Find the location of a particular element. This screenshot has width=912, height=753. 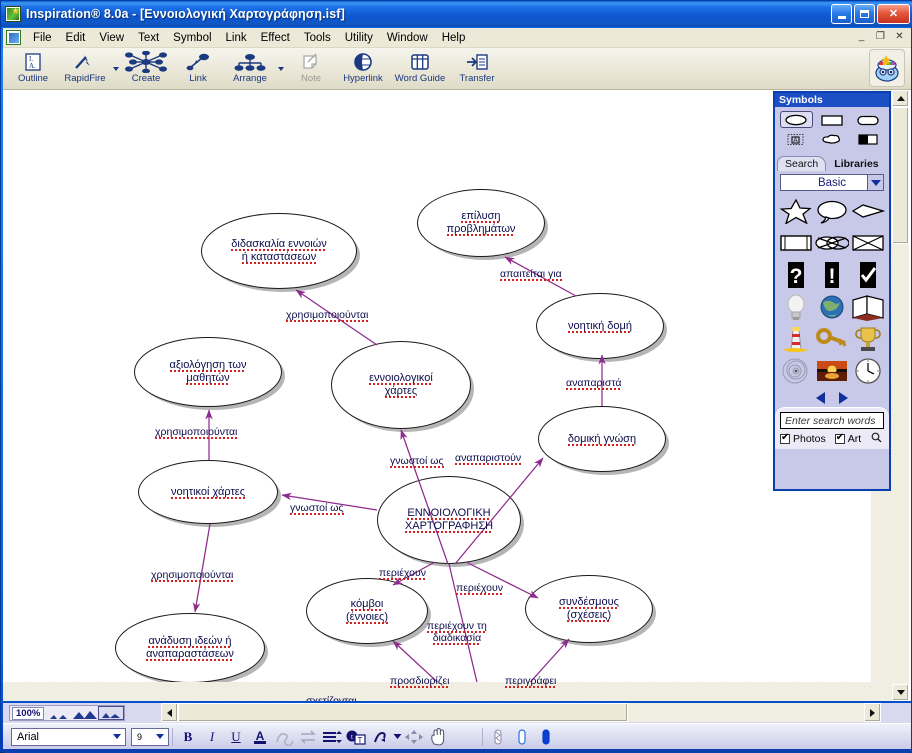

arrowhead-button is located at coordinates (380, 737).